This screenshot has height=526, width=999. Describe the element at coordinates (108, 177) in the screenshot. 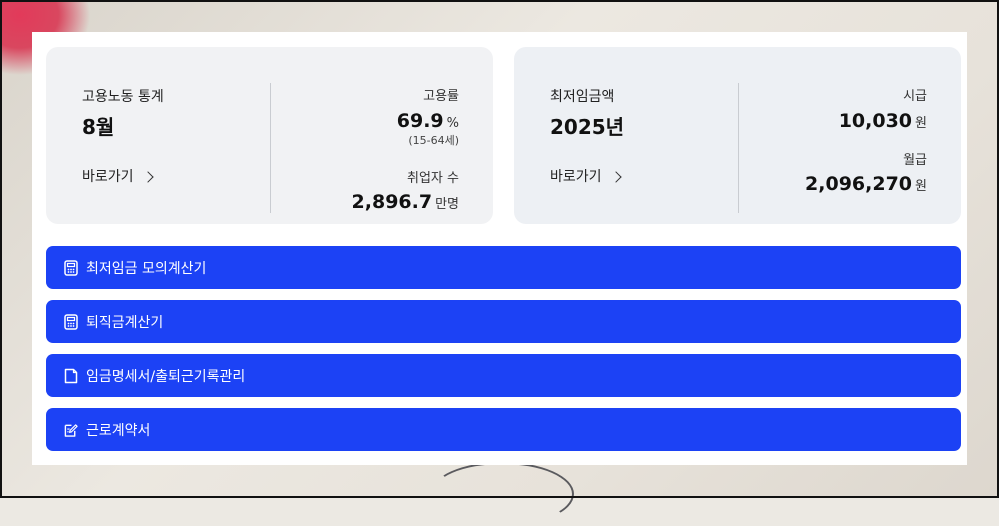

I see `stats-card-link-label: 바로가기` at that location.